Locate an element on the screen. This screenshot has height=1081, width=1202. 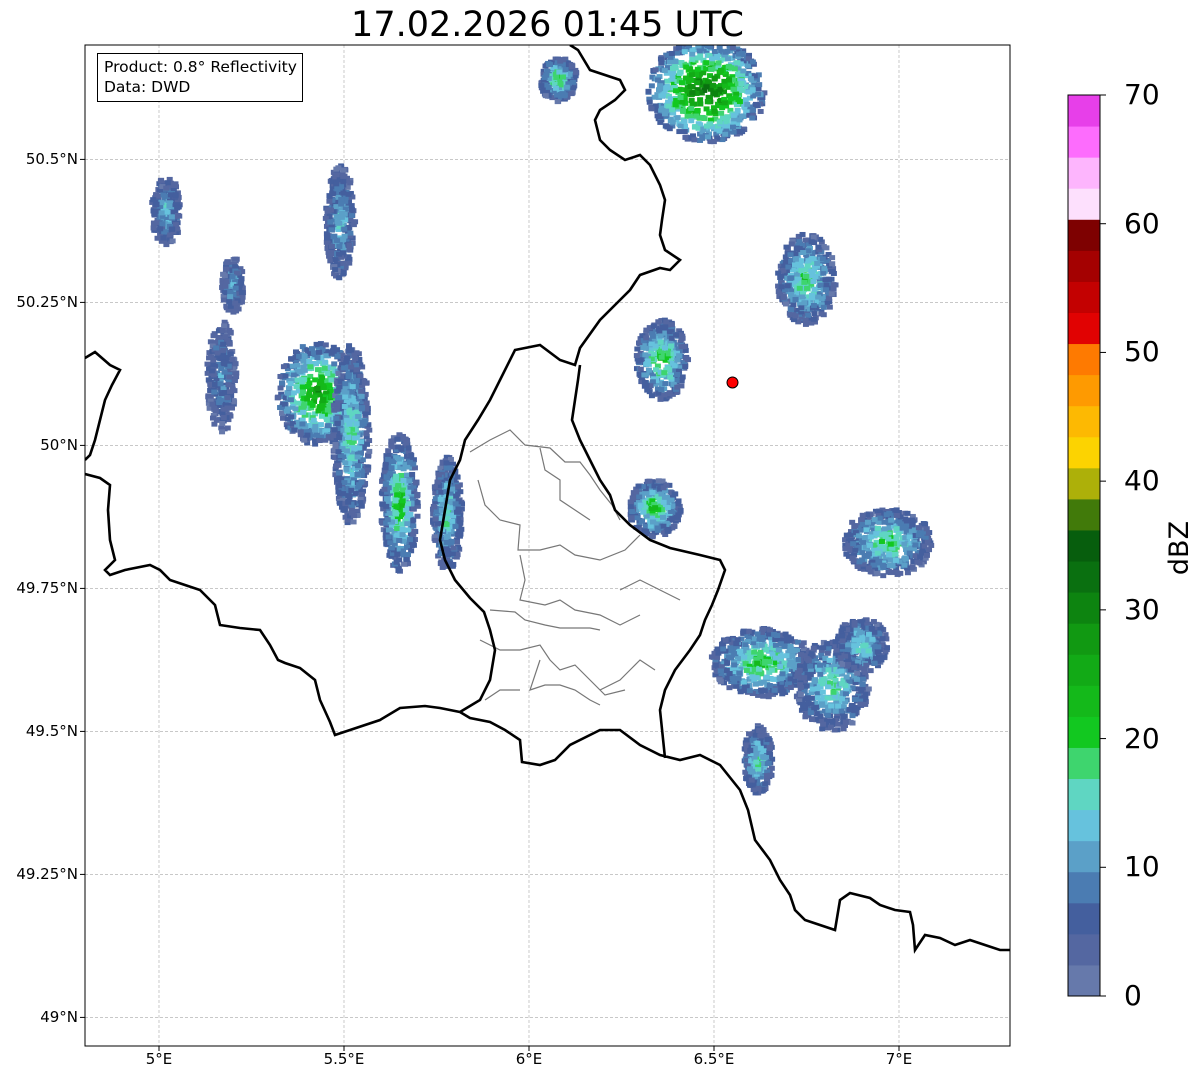
colorbar is located at coordinates (1086, 545).